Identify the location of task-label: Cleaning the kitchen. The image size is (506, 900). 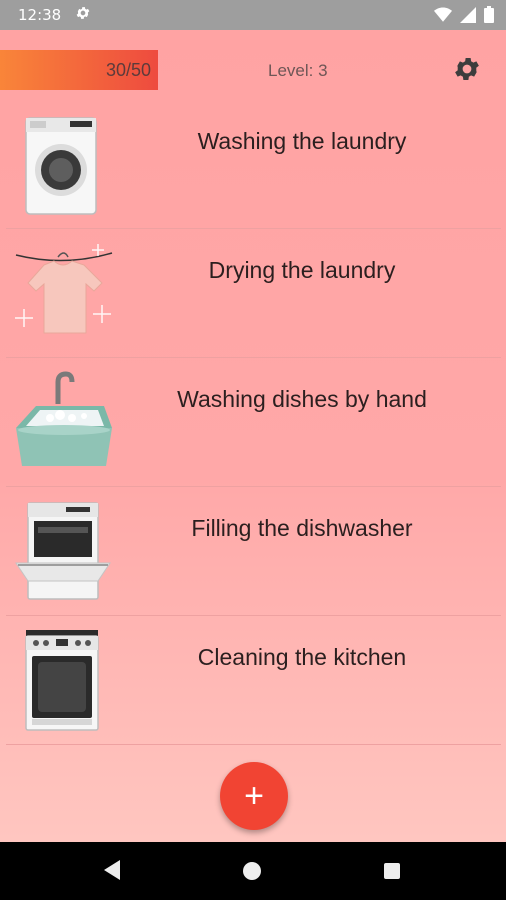
(302, 657).